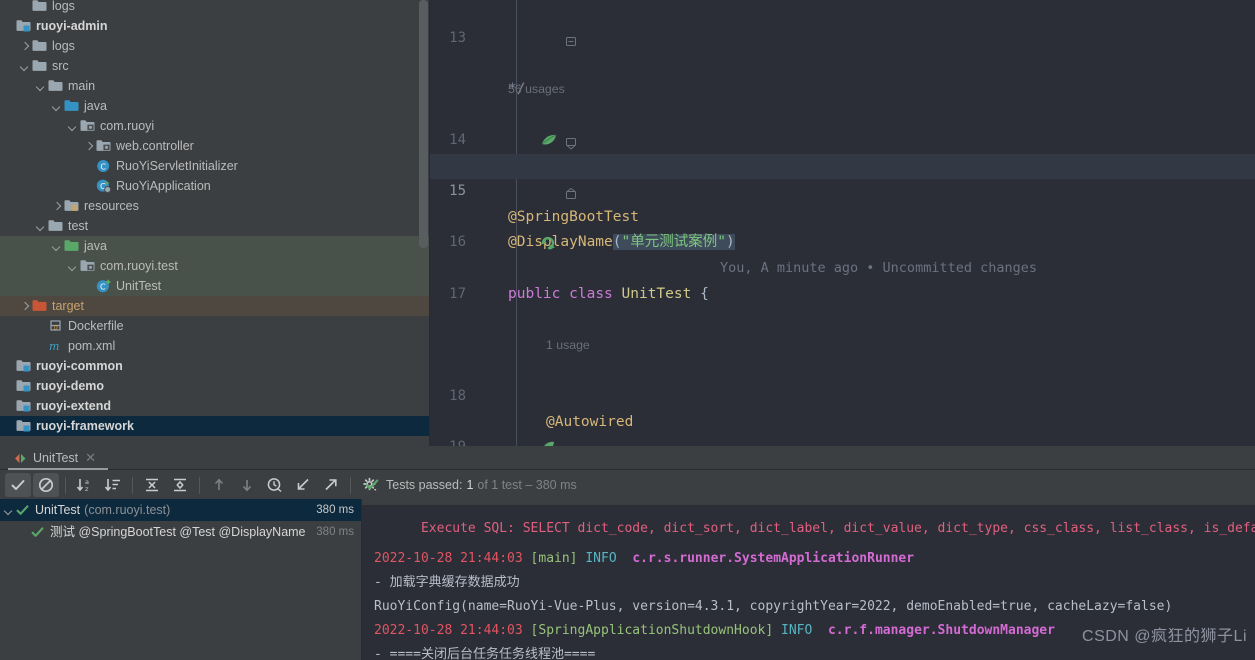 The height and width of the screenshot is (660, 1255). I want to click on string-literal: "单元测试案例", so click(673, 242).